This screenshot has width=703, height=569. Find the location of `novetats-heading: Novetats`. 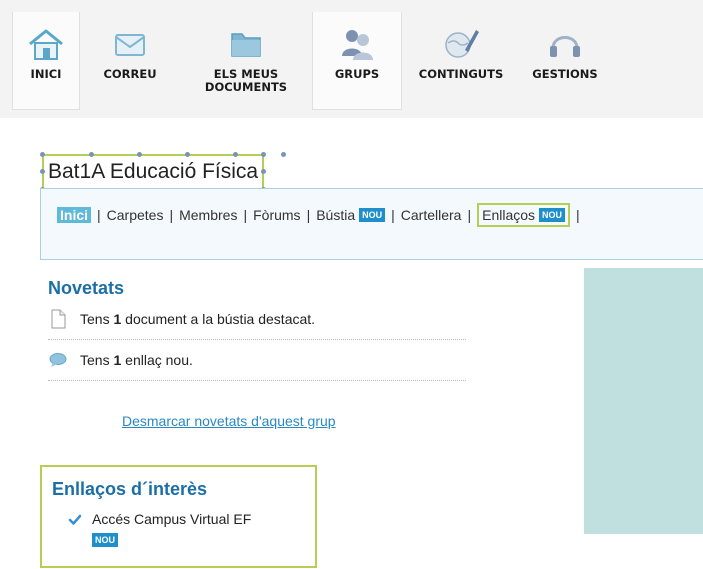

novetats-heading: Novetats is located at coordinates (86, 288).